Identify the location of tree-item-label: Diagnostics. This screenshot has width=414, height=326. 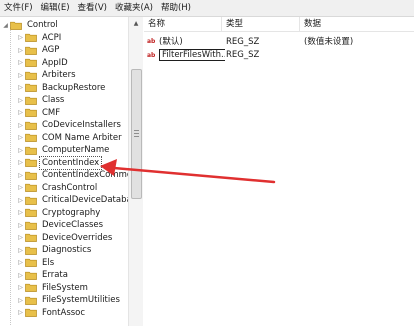
(67, 250).